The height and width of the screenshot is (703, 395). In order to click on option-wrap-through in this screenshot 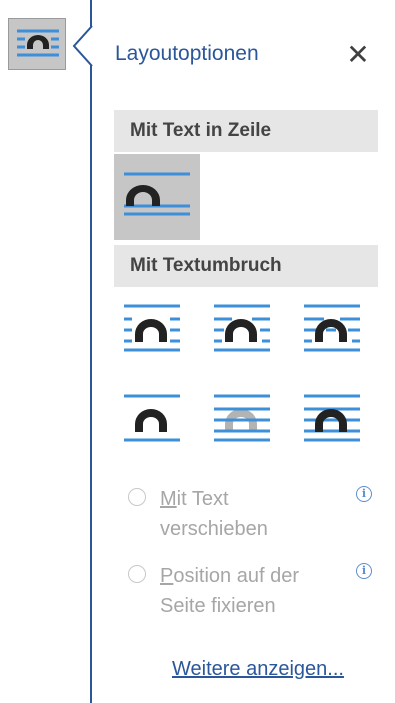, I will do `click(341, 333)`.